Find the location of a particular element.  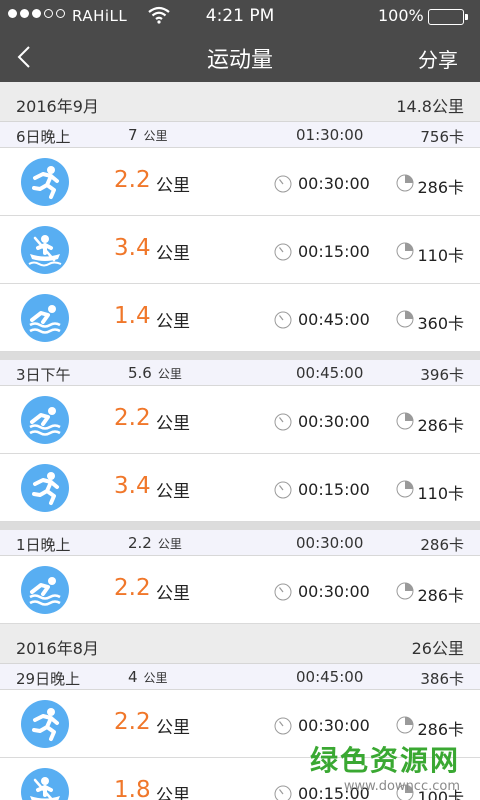

nav-bar: 运动量 分享 is located at coordinates (240, 57).